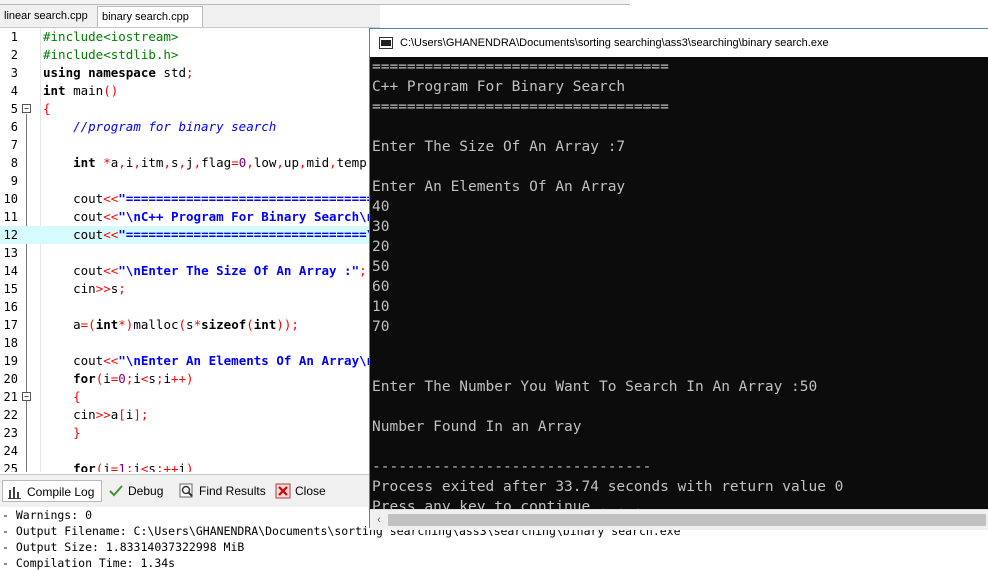 This screenshot has height=572, width=988. What do you see at coordinates (190, 109) in the screenshot?
I see `code-line: 5− {` at bounding box center [190, 109].